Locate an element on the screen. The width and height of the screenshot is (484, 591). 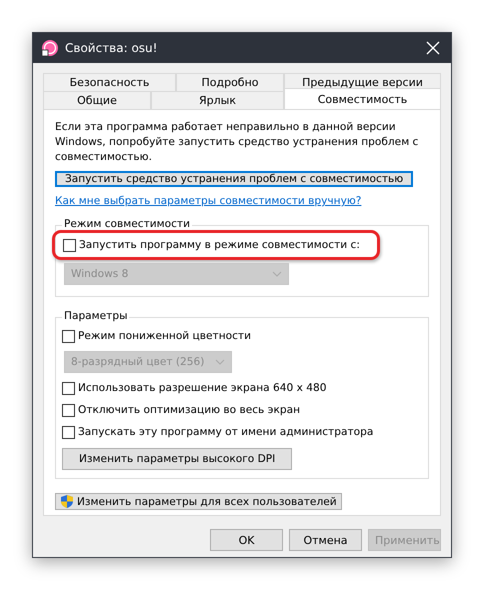
group-title: Параметры is located at coordinates (96, 316).